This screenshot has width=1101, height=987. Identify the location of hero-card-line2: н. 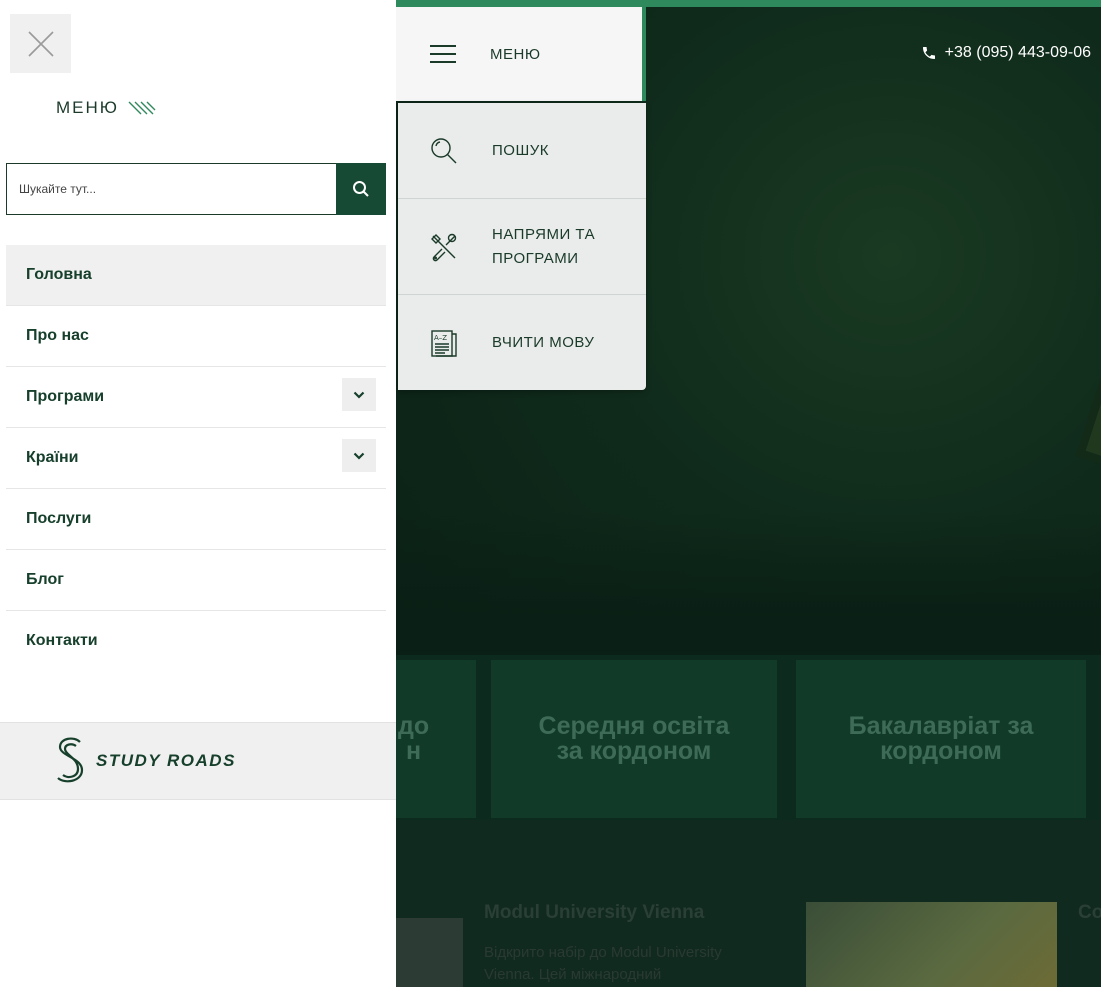
(414, 751).